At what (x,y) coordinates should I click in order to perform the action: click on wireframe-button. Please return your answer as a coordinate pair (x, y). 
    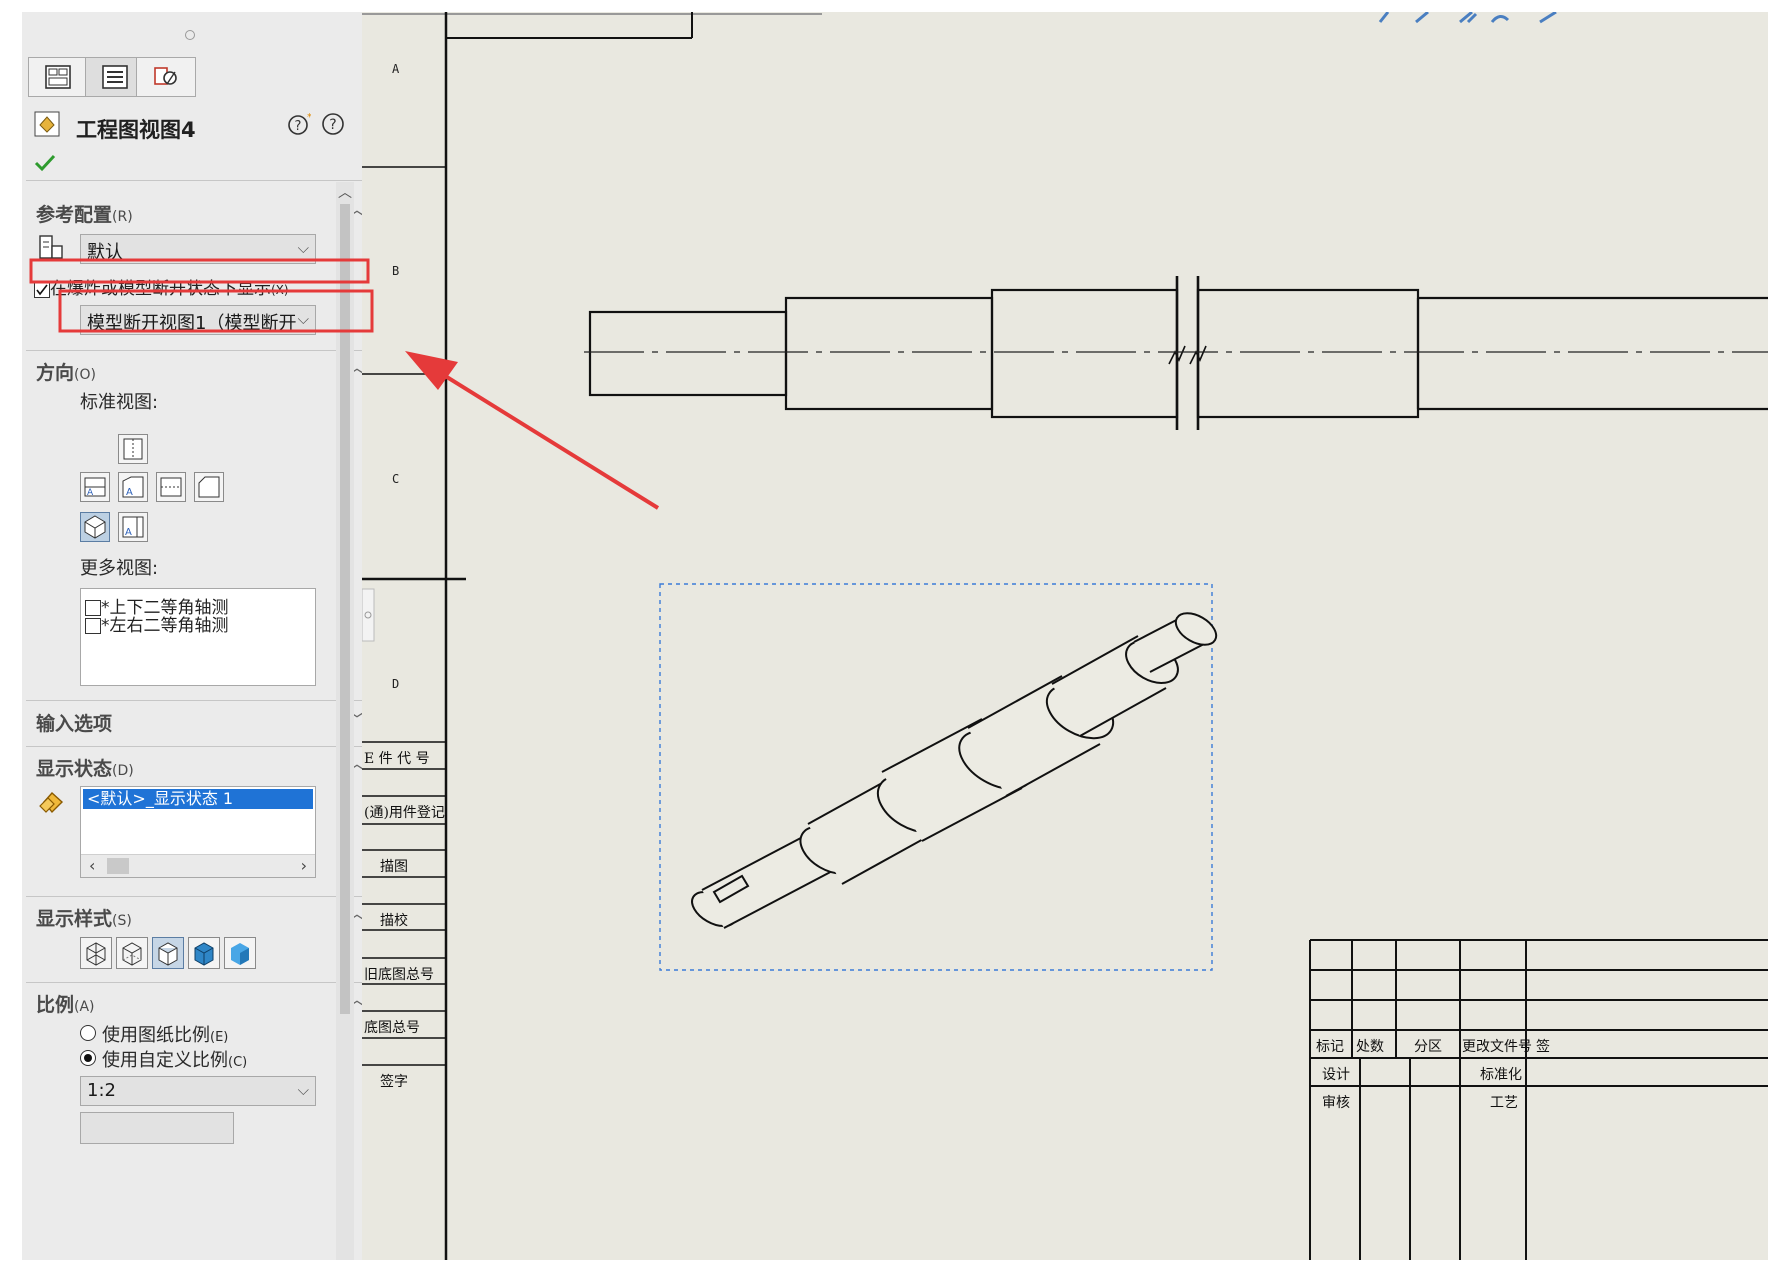
    Looking at the image, I should click on (96, 953).